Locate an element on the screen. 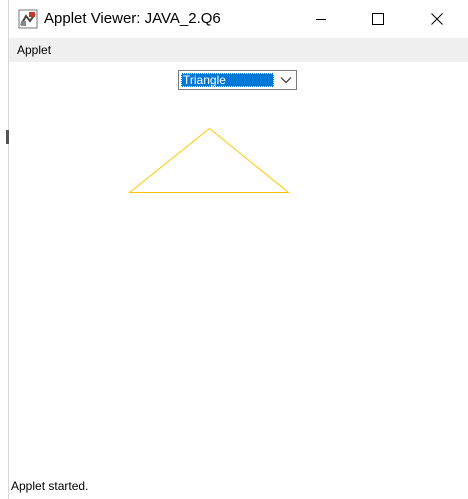 This screenshot has width=468, height=499. close-icon is located at coordinates (437, 19).